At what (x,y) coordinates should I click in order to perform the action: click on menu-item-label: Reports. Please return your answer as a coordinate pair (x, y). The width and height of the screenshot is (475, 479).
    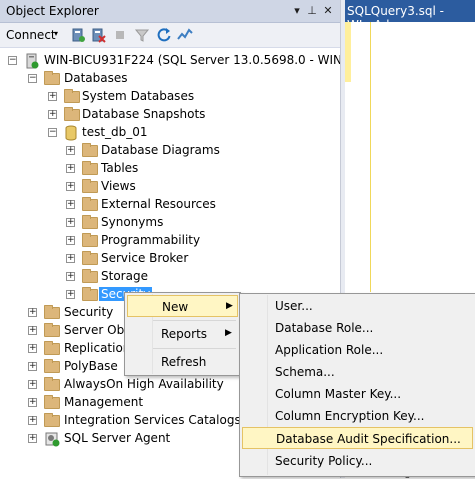
    Looking at the image, I should click on (184, 334).